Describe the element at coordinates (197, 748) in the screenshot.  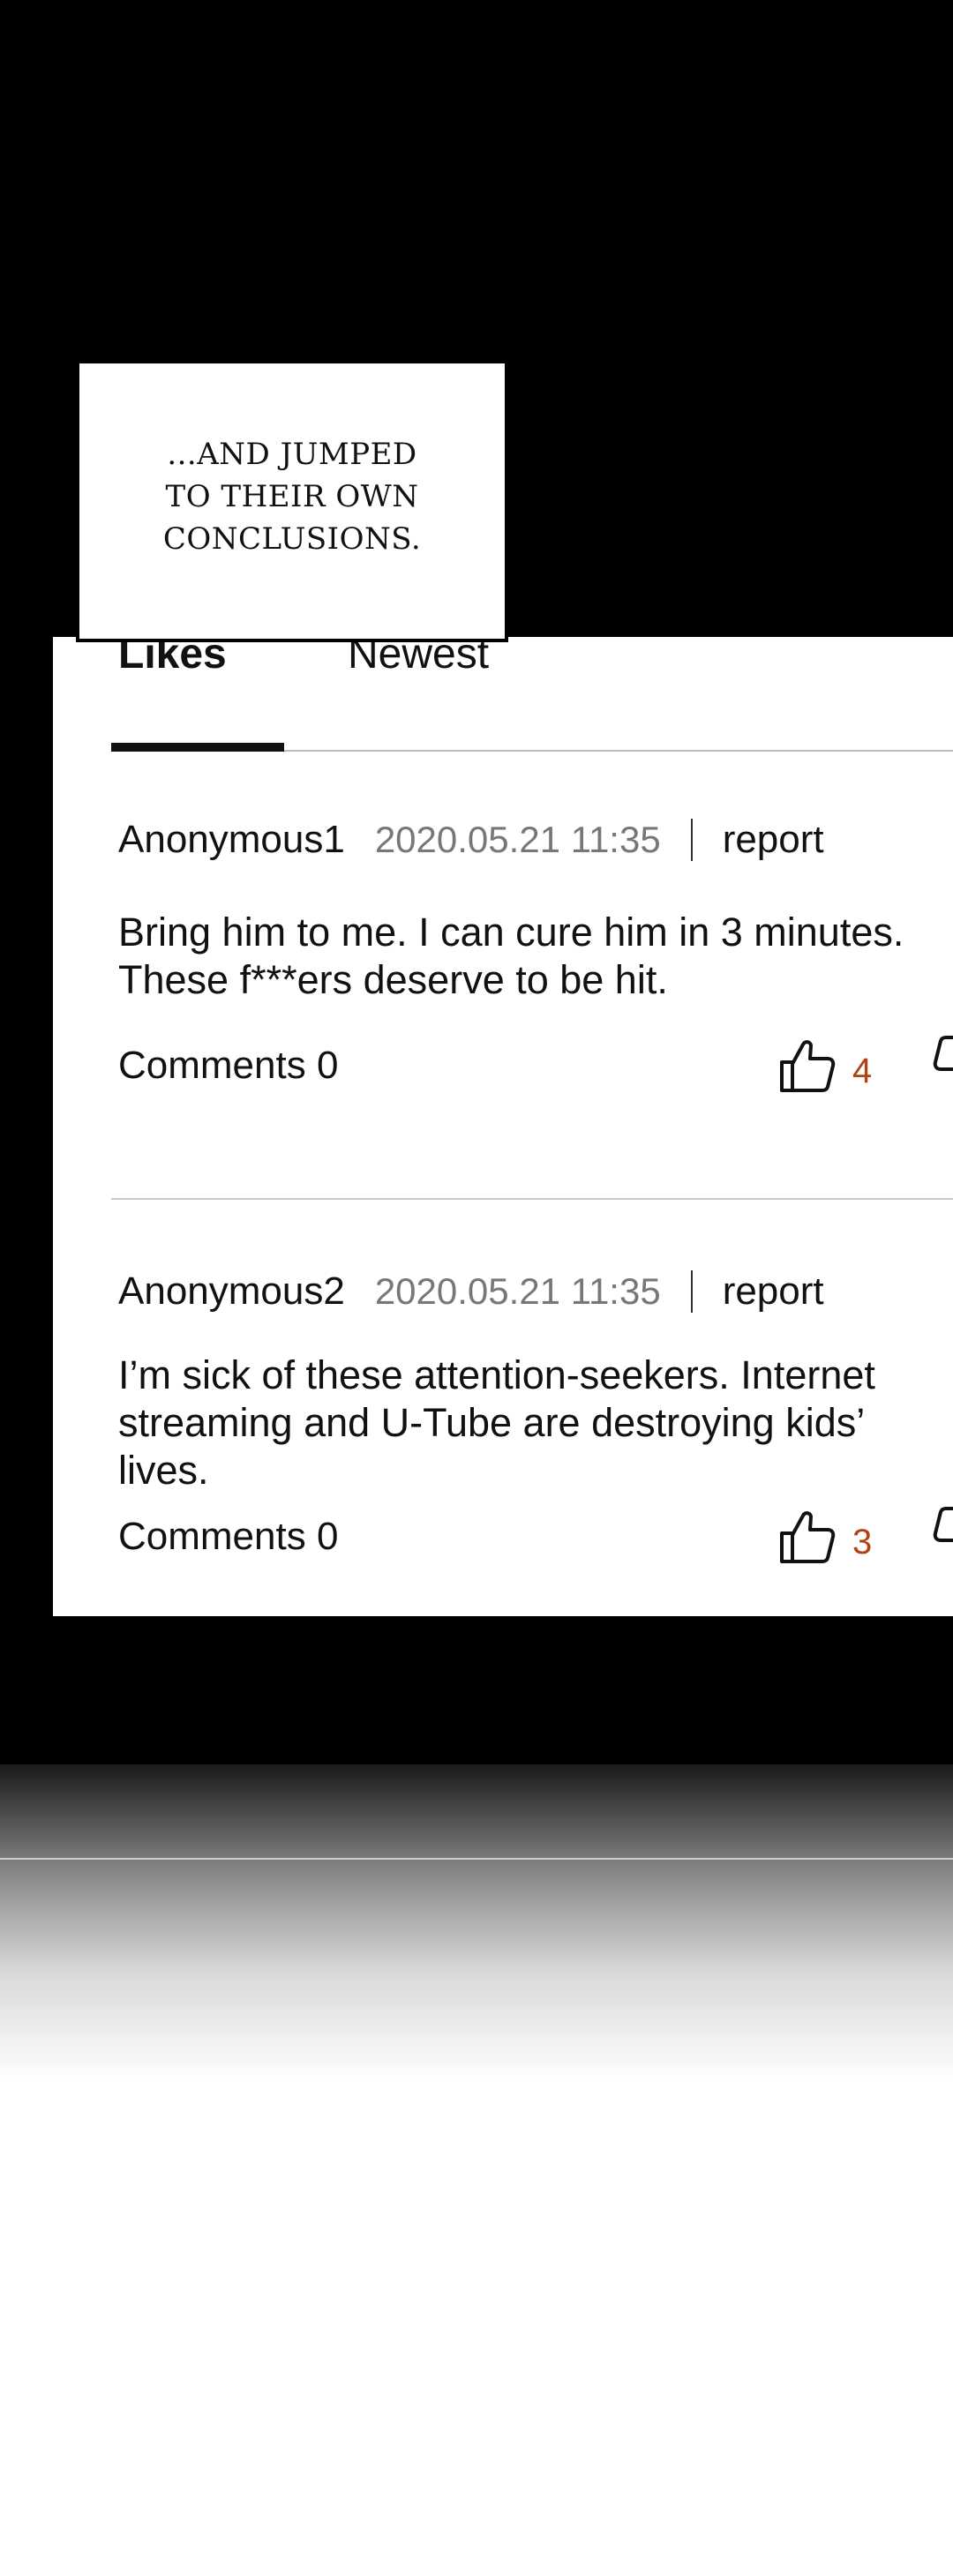
I see `active-tab-indicator` at that location.